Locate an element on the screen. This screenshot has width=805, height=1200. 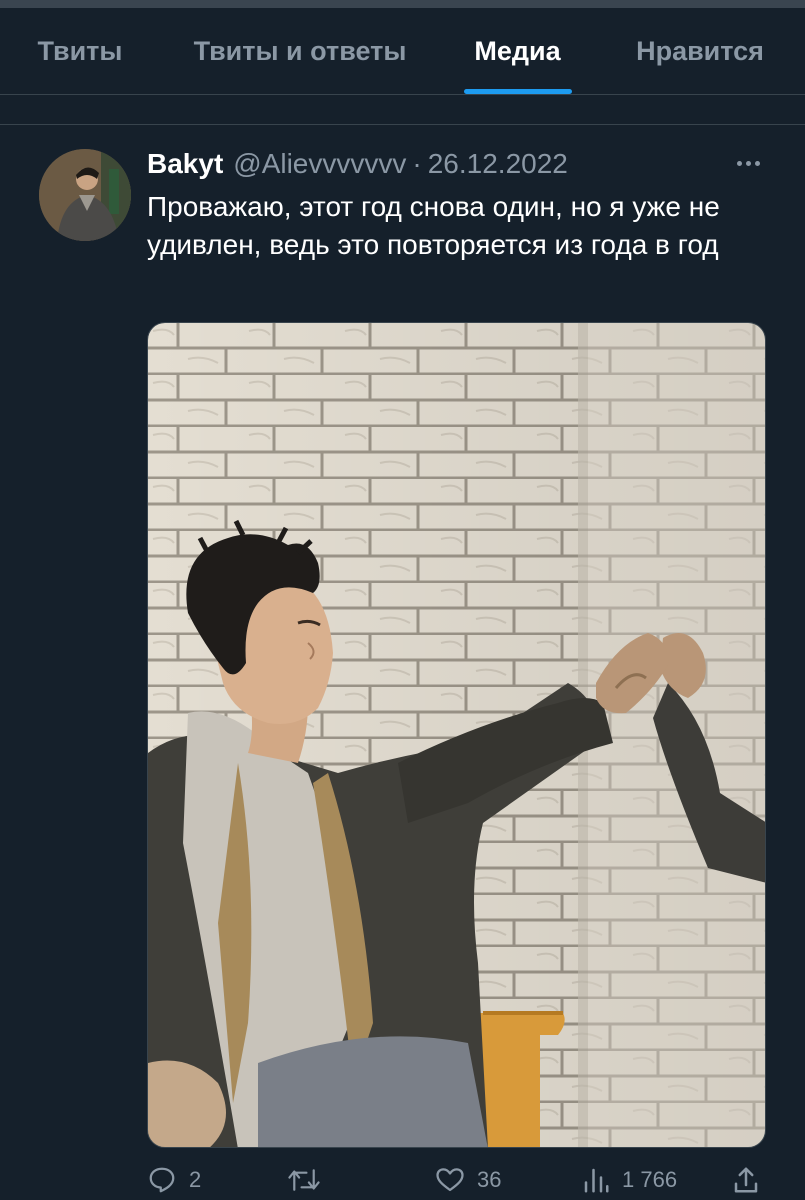
ellipsis-icon is located at coordinates (748, 163).